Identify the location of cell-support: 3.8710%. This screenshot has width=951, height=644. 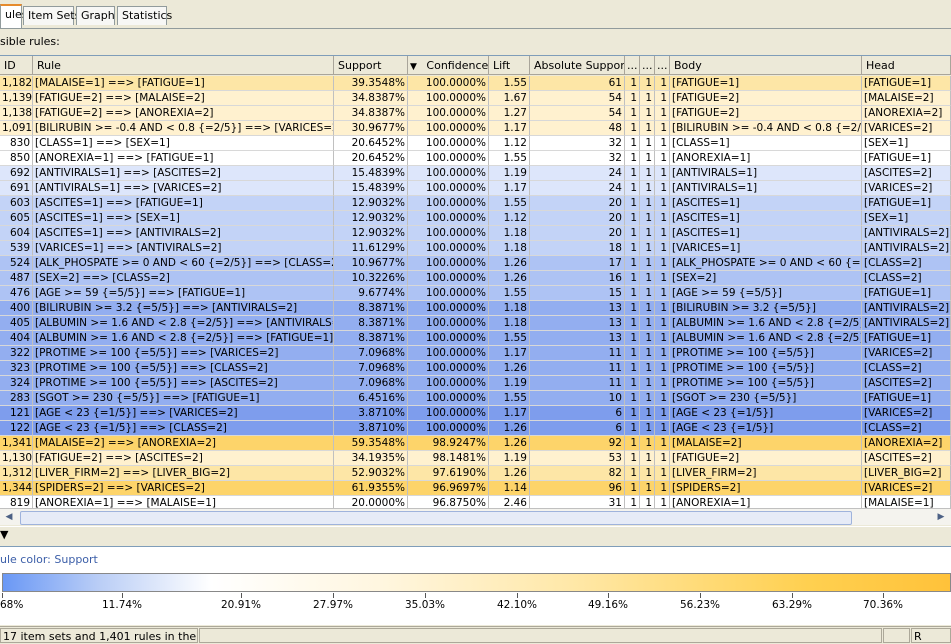
(371, 413).